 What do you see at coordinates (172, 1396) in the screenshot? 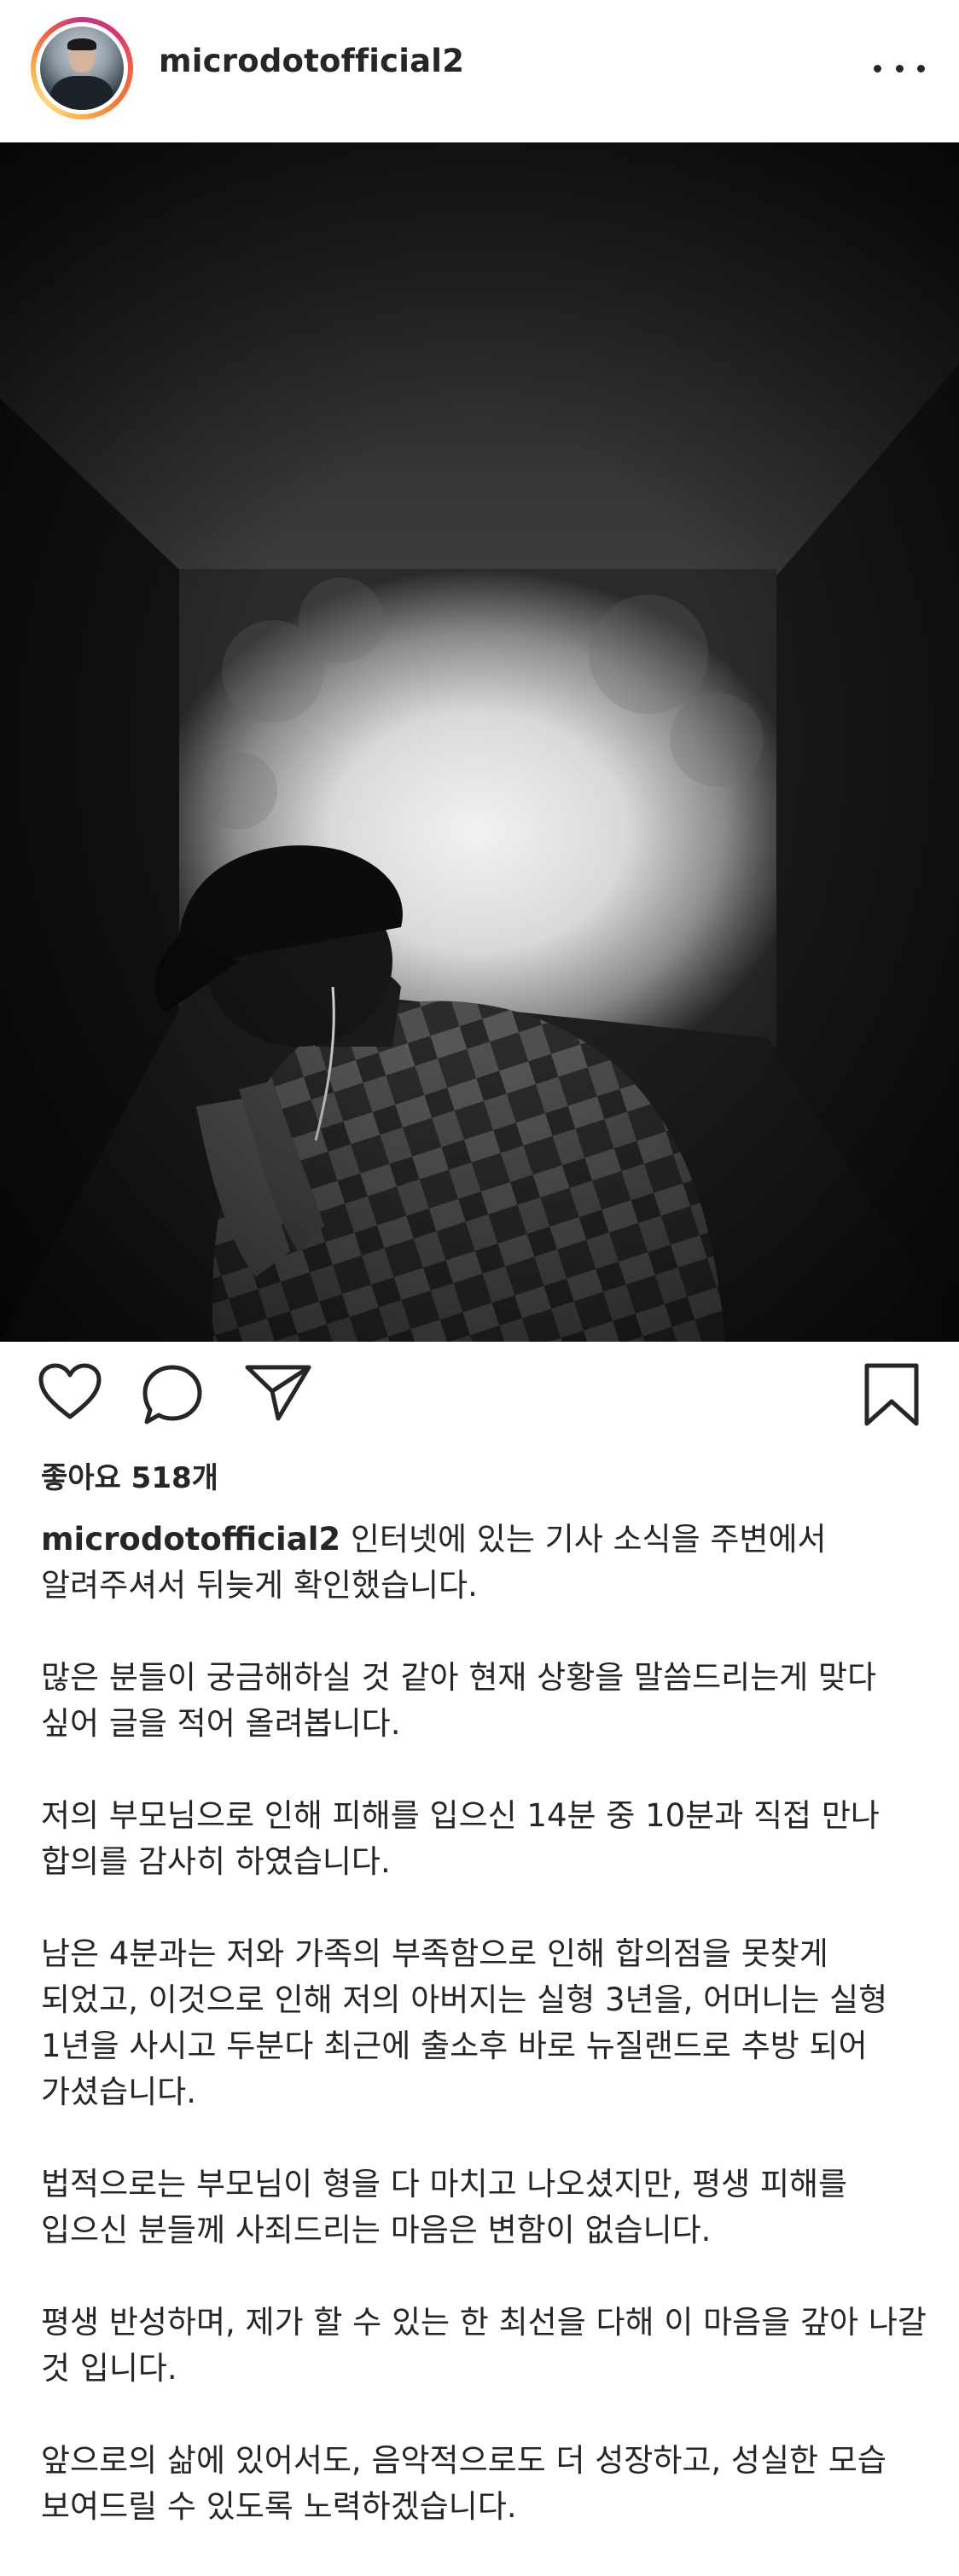
I see `comment-icon` at bounding box center [172, 1396].